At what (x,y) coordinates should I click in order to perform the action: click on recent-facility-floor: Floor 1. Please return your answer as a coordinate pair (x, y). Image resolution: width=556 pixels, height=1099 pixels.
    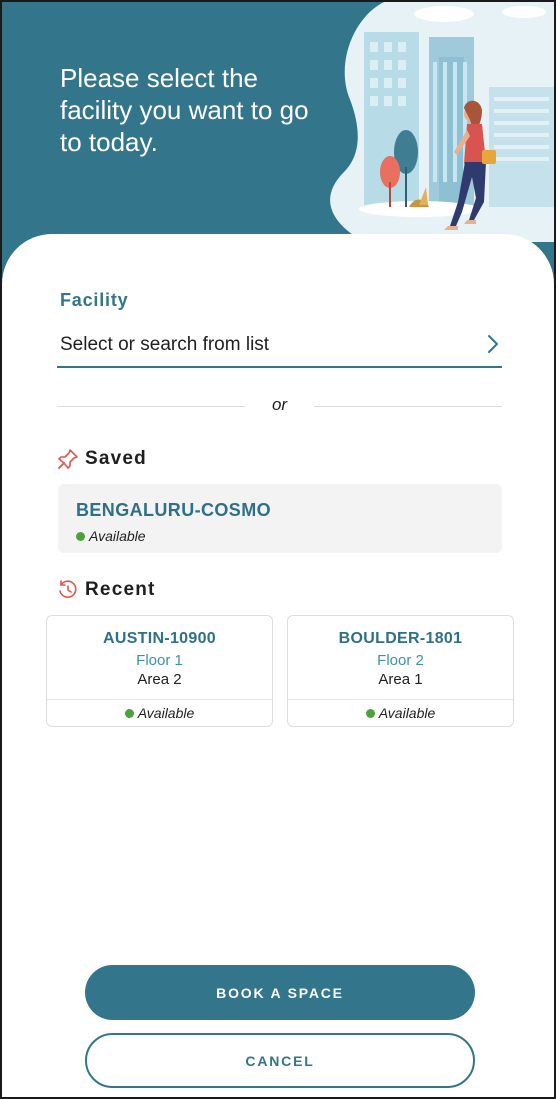
    Looking at the image, I should click on (159, 660).